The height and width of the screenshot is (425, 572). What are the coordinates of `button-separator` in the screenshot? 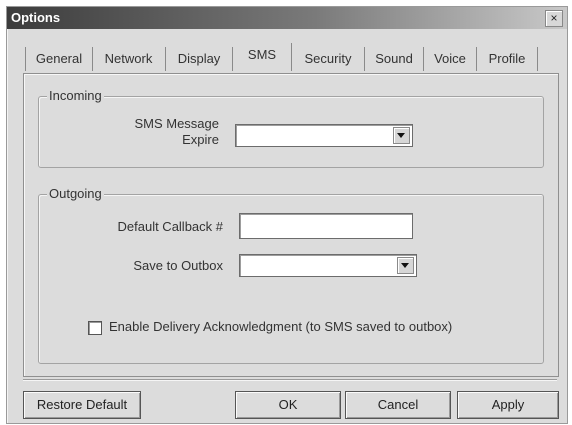 It's located at (290, 380).